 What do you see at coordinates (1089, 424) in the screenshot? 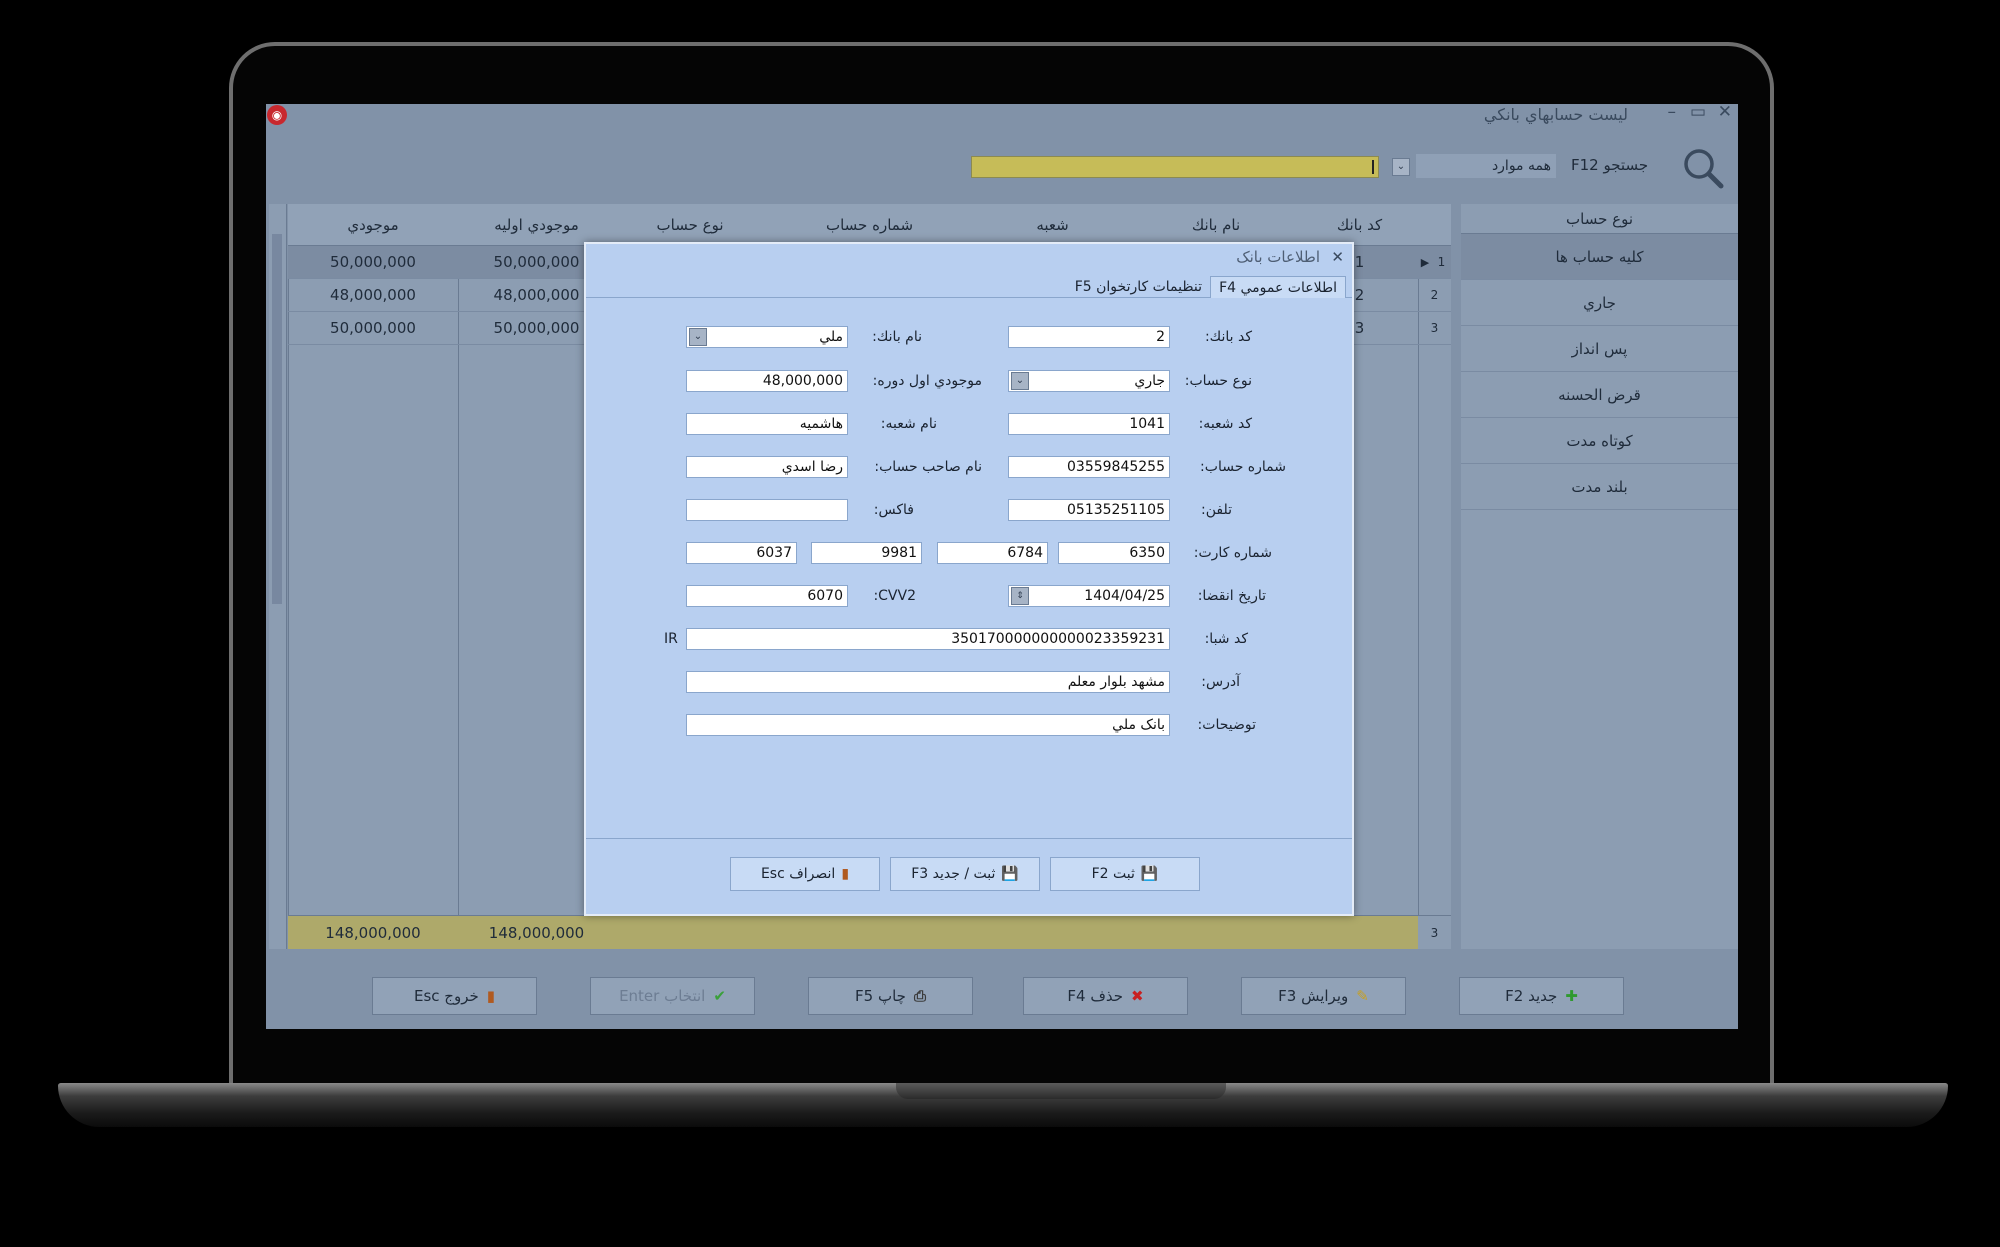
I see `branch-code-field: 1041` at bounding box center [1089, 424].